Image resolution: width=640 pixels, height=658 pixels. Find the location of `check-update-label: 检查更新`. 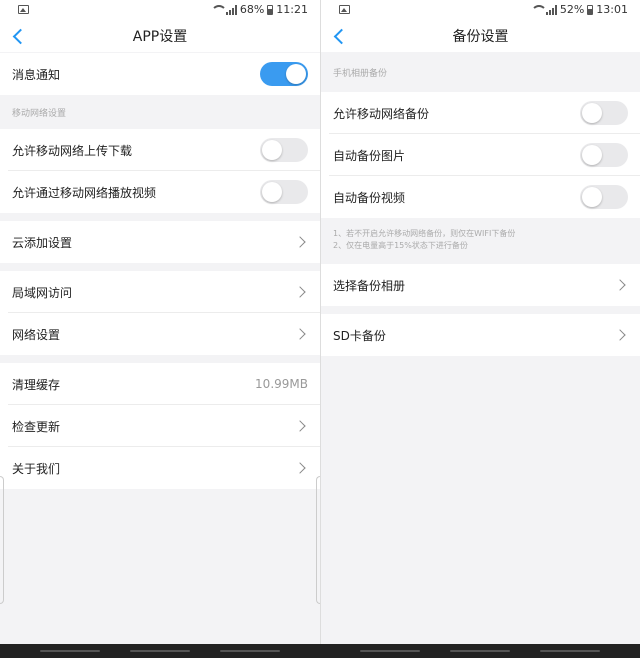

check-update-label: 检查更新 is located at coordinates (36, 426).